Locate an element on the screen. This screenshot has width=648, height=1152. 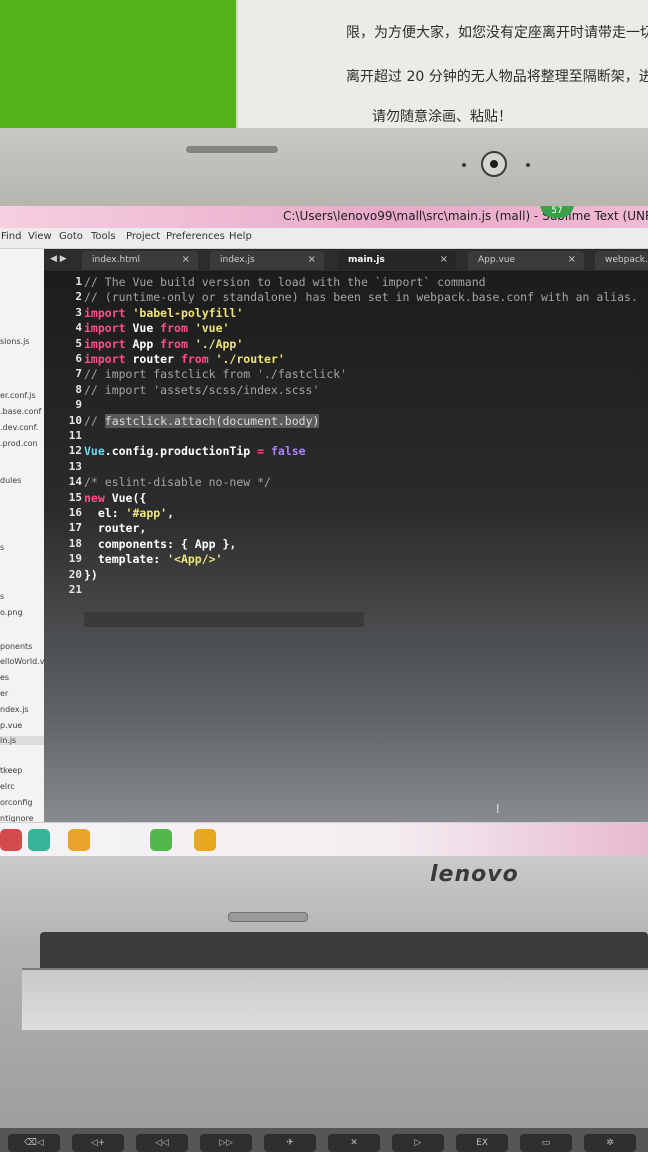
keyboard-key: ◁+ is located at coordinates (98, 1143).